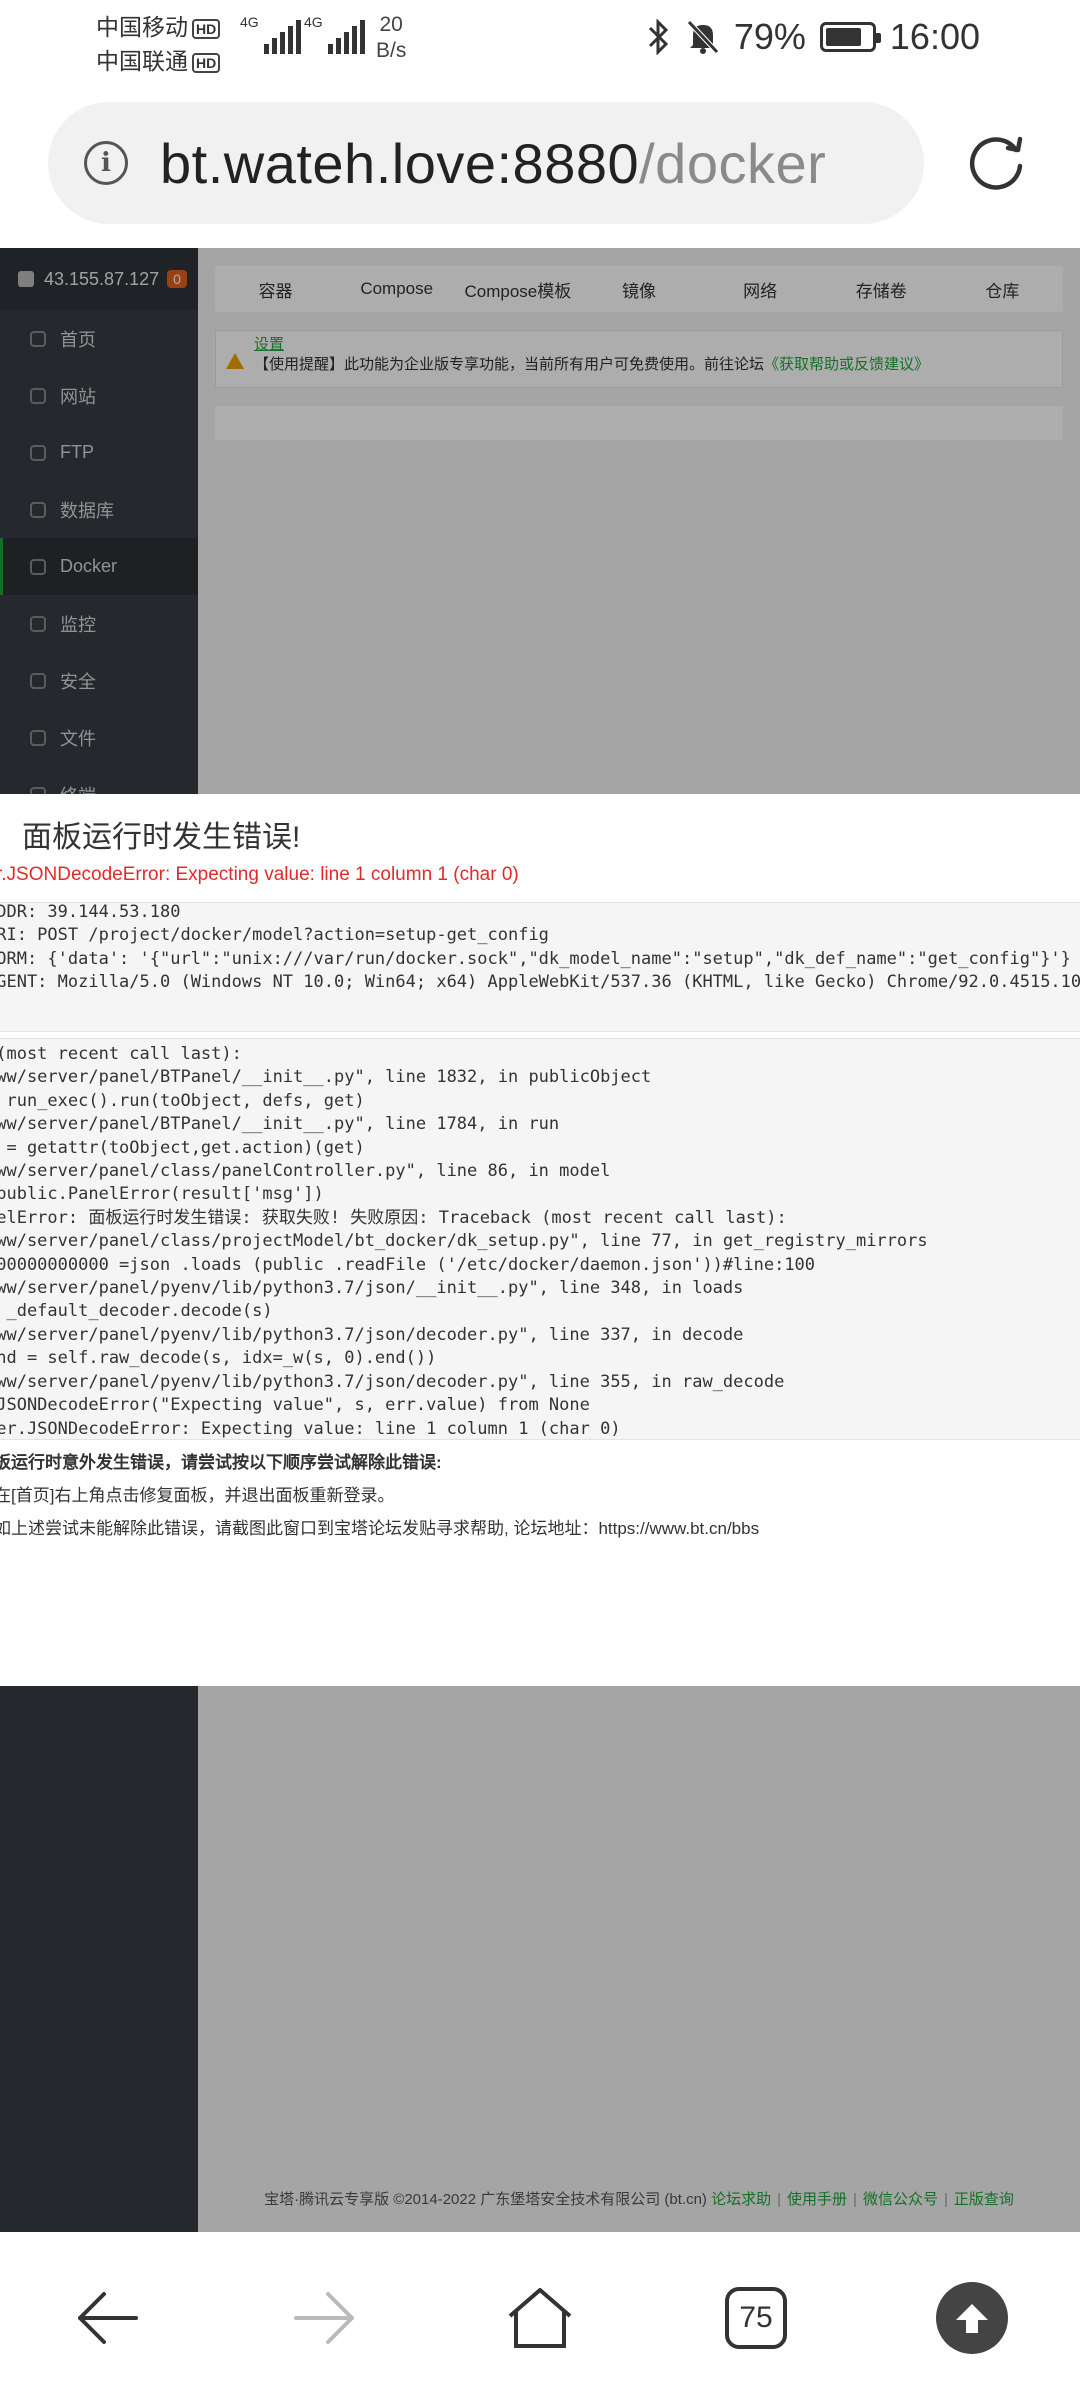  I want to click on carrier-2-name: 中国联通, so click(142, 61).